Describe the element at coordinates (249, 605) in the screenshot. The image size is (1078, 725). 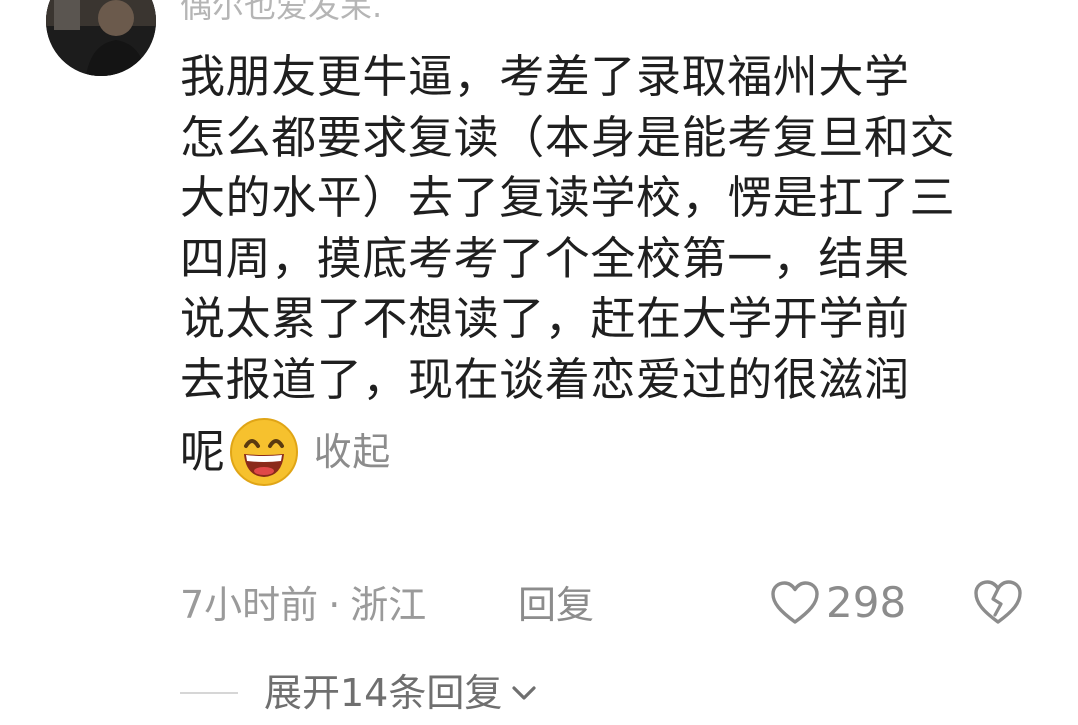
I see `timestamp: 7小时前` at that location.